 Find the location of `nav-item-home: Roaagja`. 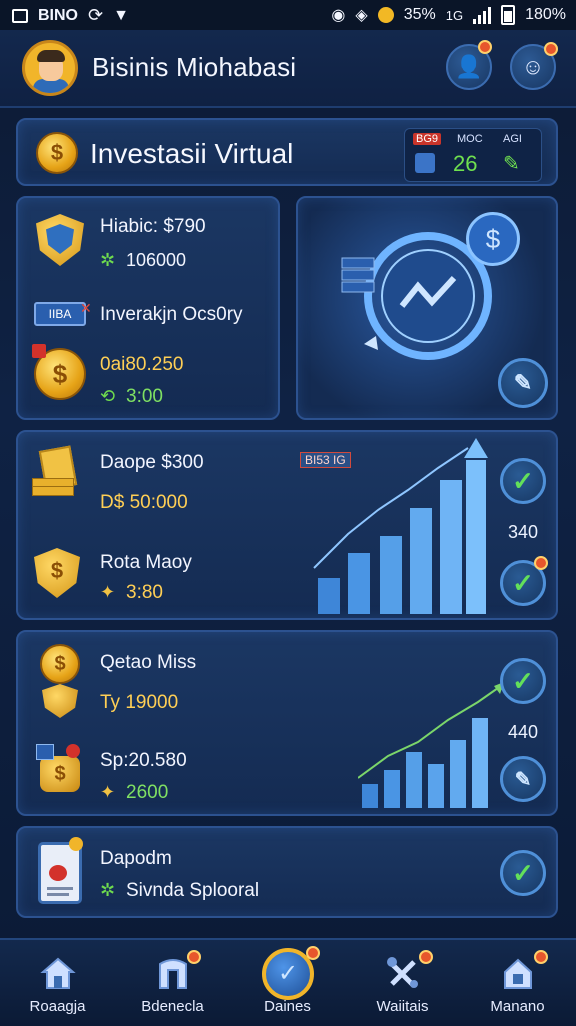

nav-item-home: Roaagja is located at coordinates (57, 983).